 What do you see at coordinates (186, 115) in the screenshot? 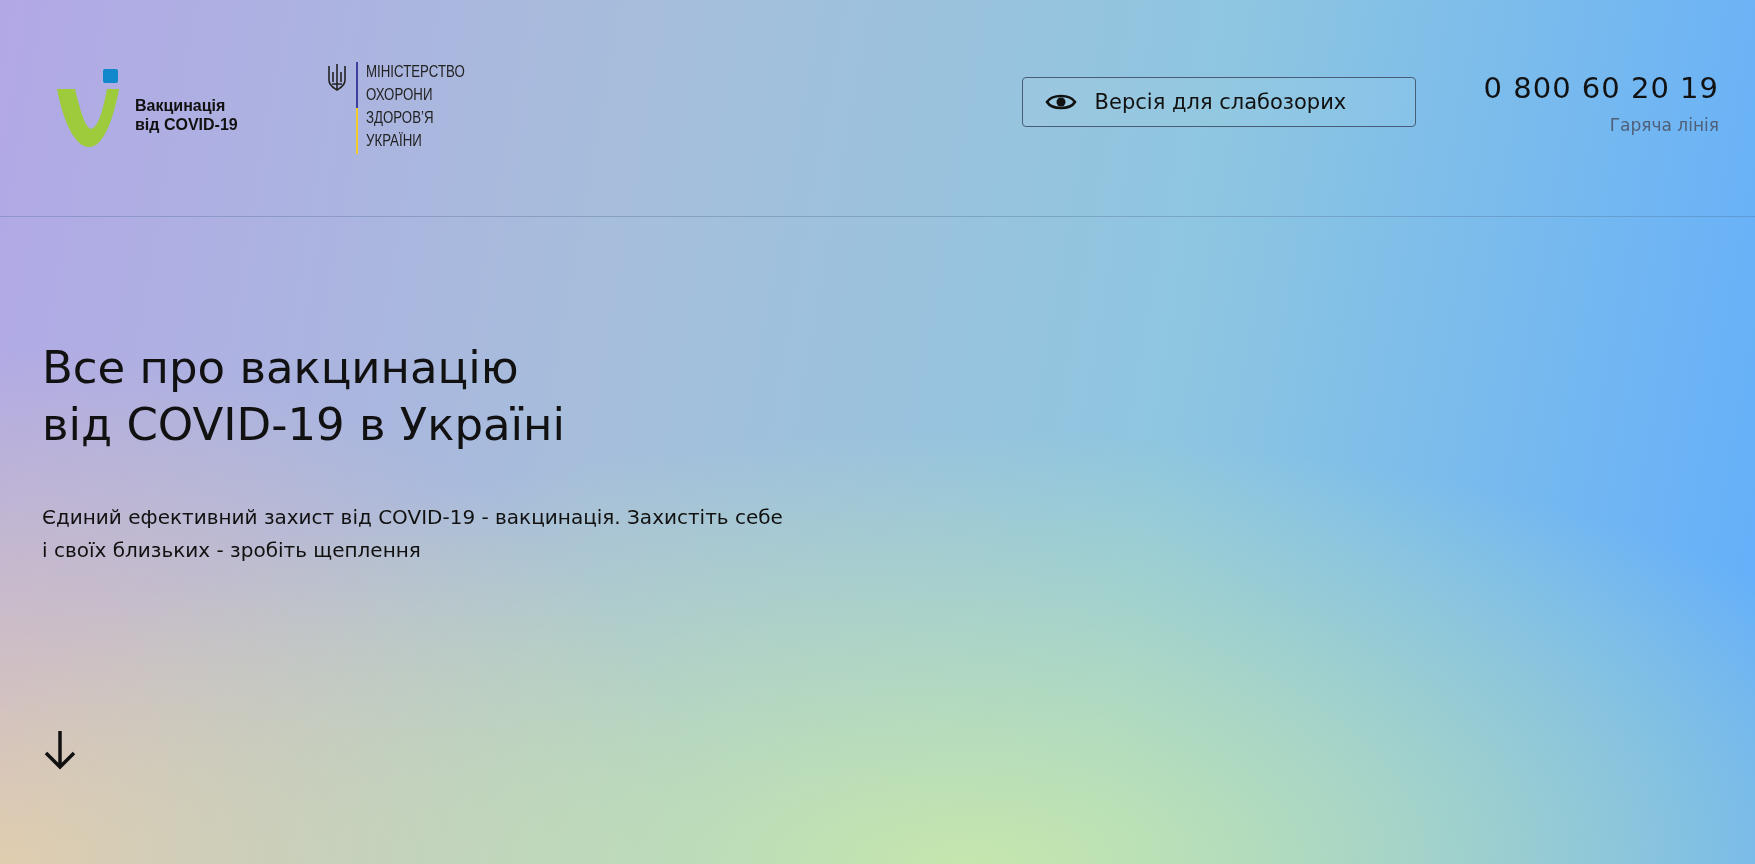
I see `logo-text: Вакцинація від COVID-19` at bounding box center [186, 115].